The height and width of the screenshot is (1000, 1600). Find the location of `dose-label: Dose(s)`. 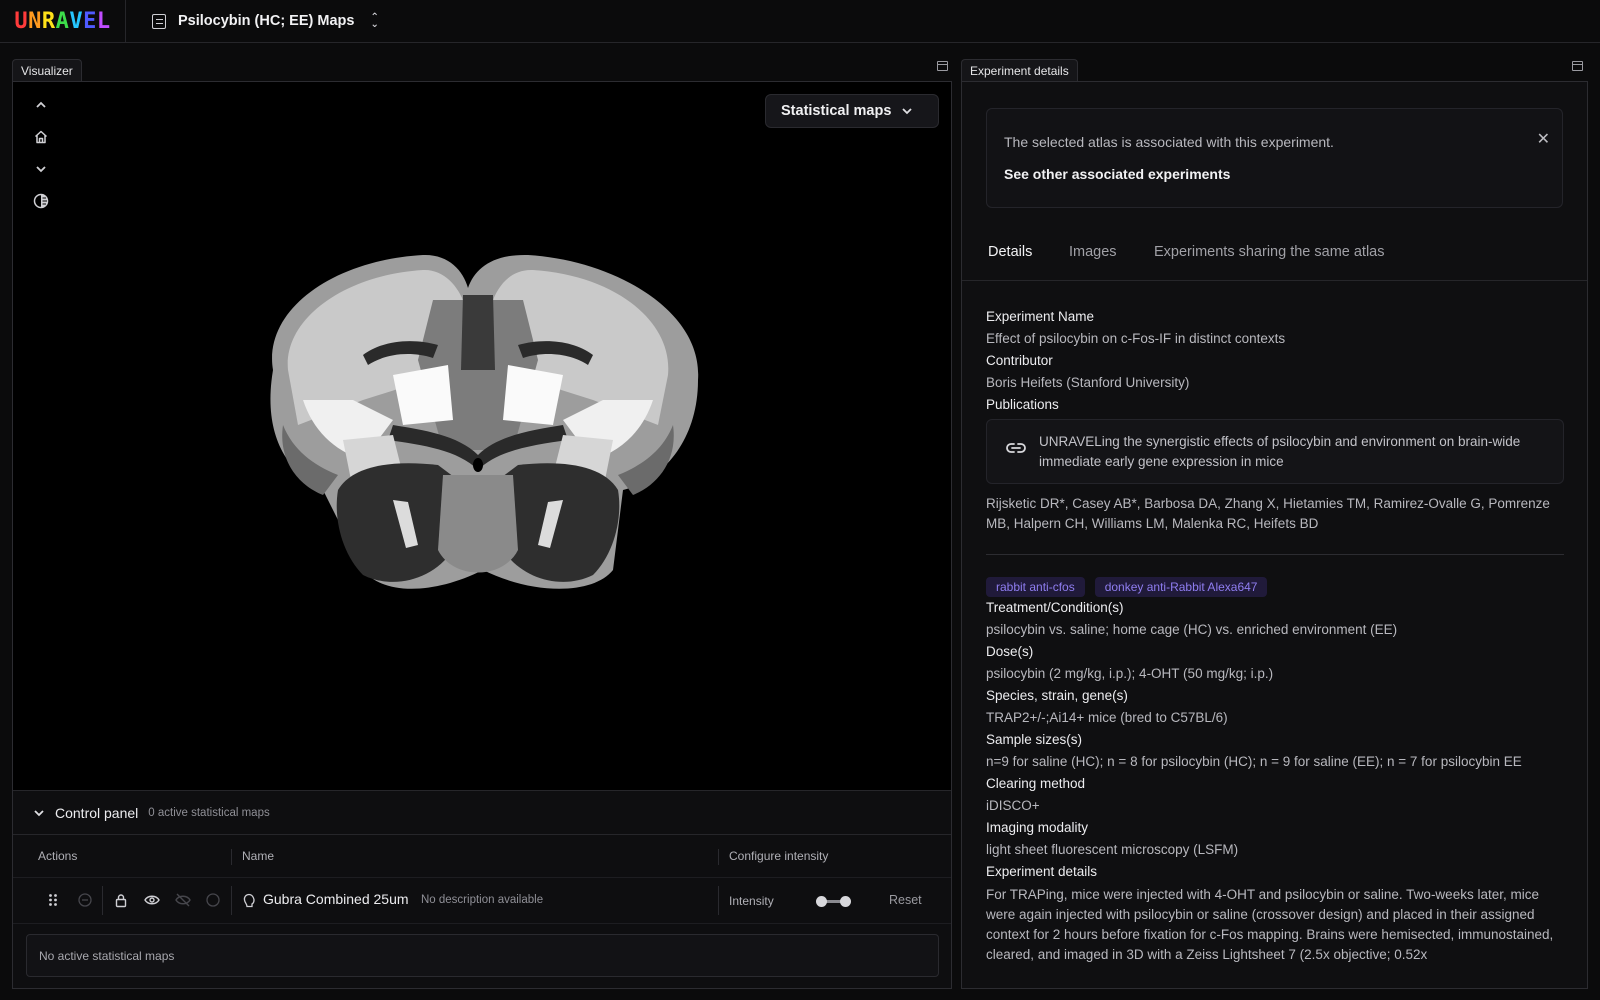

dose-label: Dose(s) is located at coordinates (1010, 651).